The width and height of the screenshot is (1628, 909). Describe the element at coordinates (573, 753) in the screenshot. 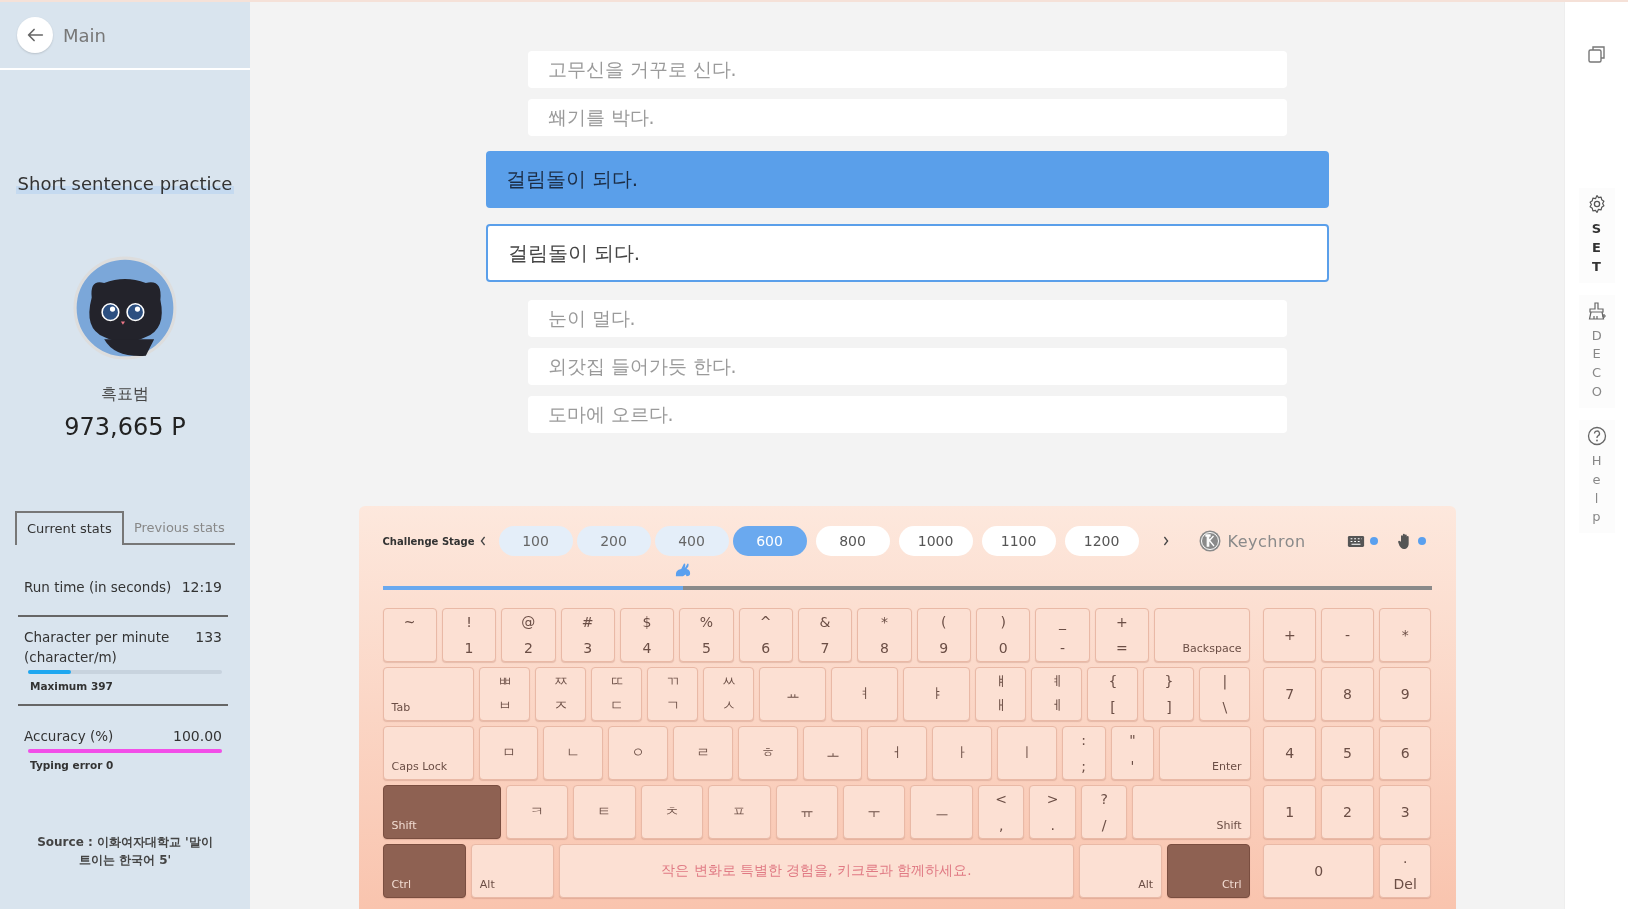

I see `key: ㄴ` at that location.